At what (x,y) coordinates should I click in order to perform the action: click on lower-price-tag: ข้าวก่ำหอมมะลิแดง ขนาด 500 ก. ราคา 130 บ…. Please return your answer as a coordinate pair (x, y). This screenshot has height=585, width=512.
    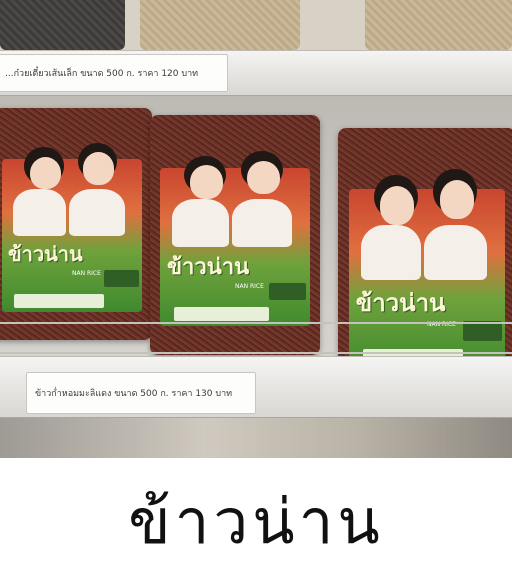
    Looking at the image, I should click on (141, 393).